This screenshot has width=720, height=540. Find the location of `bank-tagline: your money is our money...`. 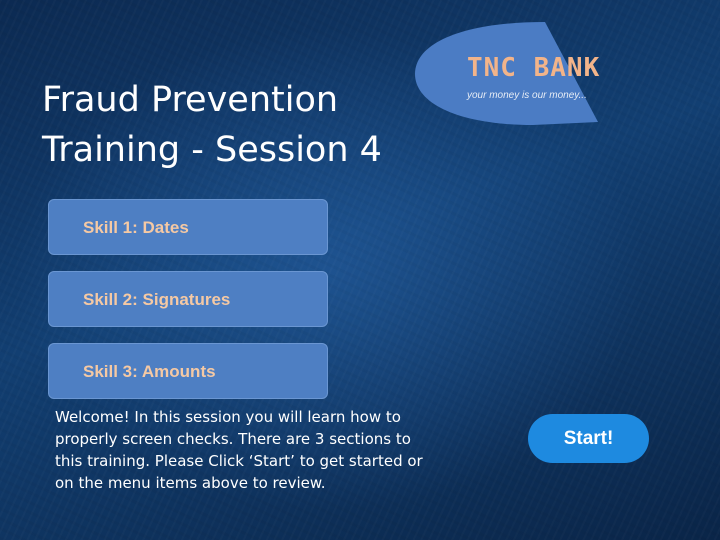

bank-tagline: your money is our money... is located at coordinates (527, 95).